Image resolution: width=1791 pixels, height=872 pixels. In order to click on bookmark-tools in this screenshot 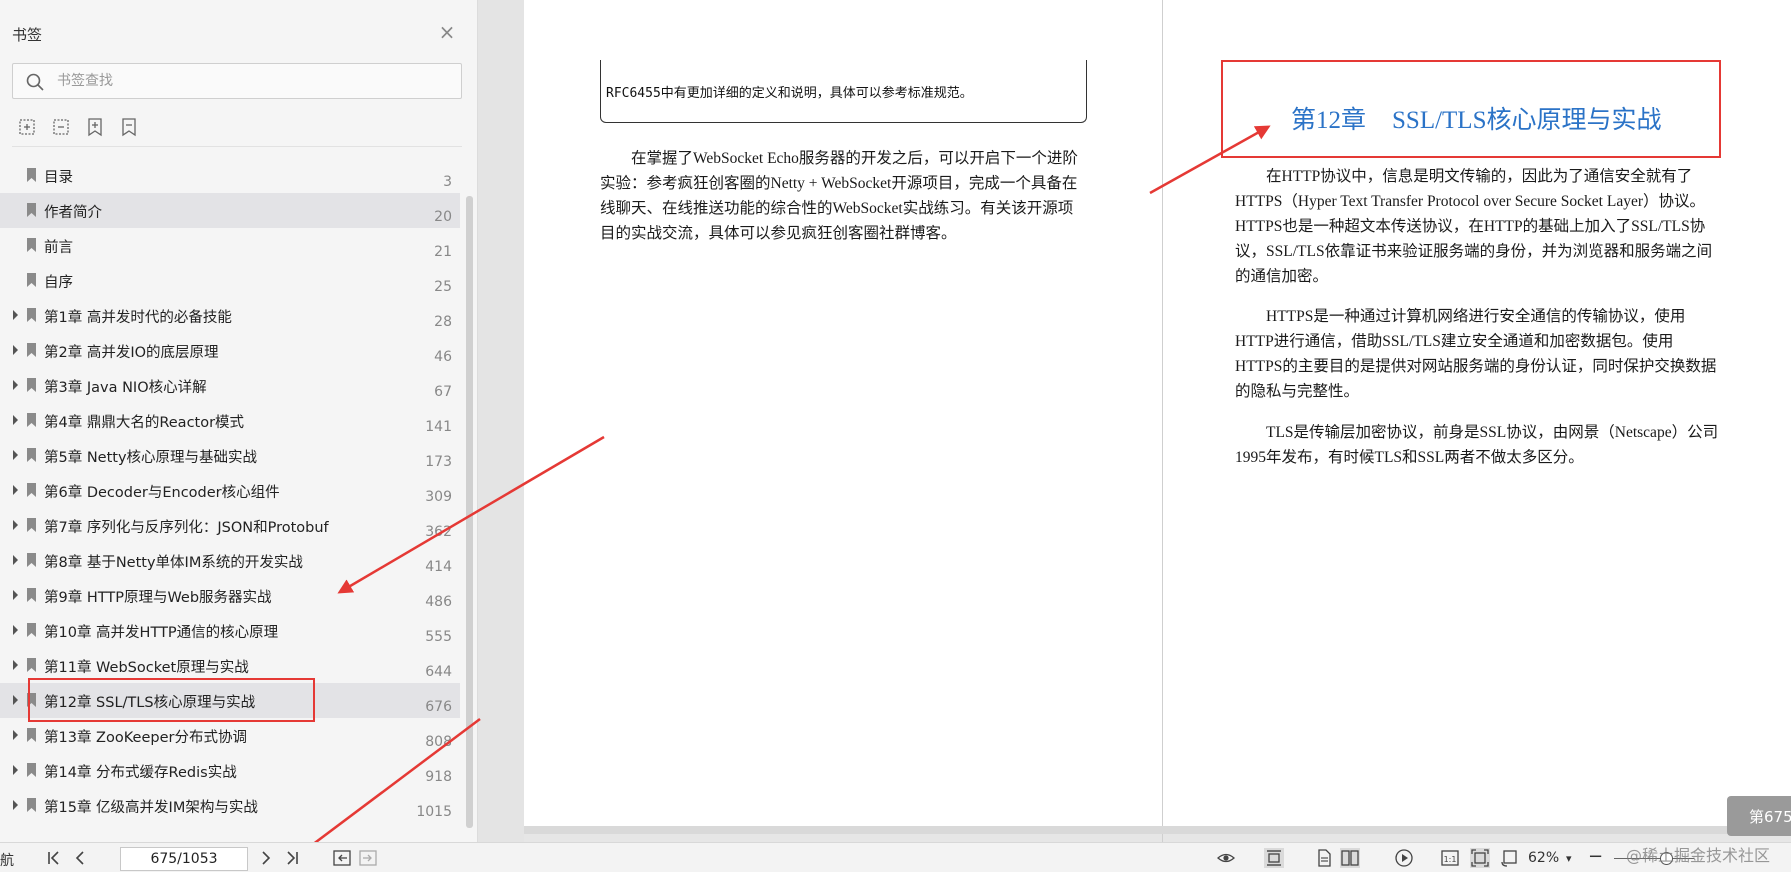, I will do `click(78, 128)`.